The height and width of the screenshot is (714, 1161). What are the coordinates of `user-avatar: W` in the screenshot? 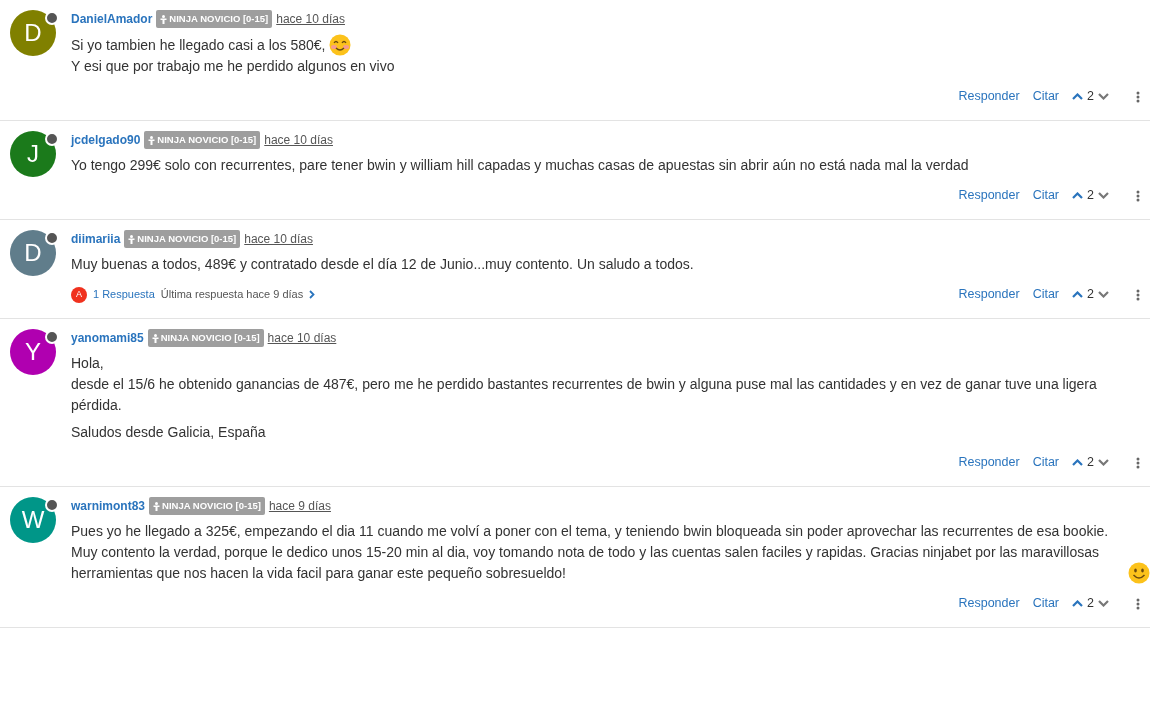 It's located at (33, 520).